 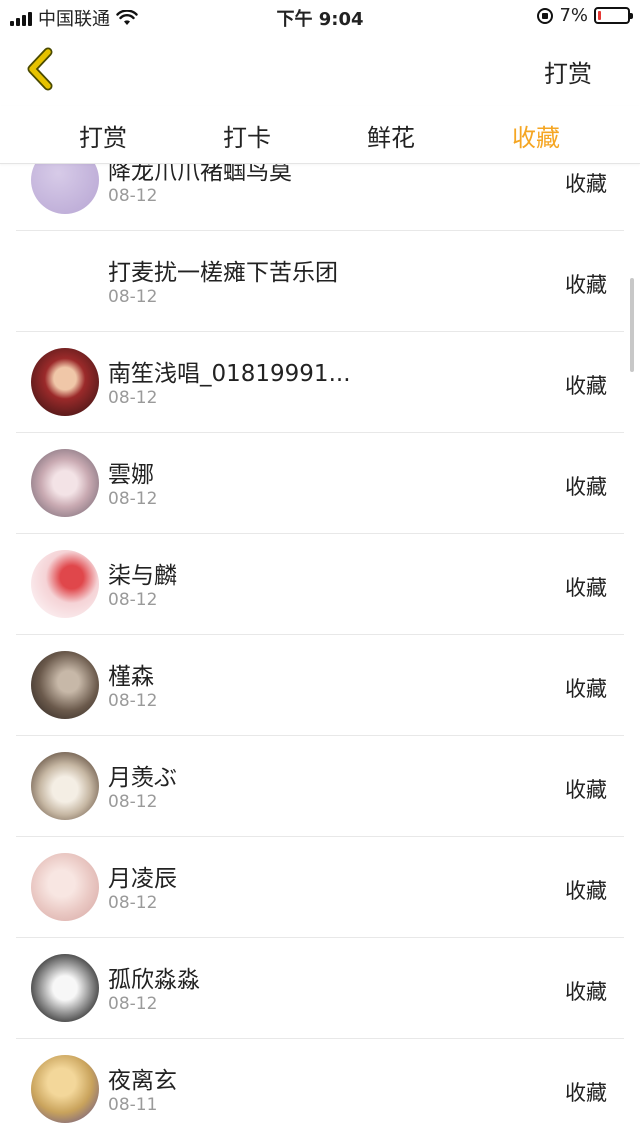 I want to click on scrollbar, so click(x=632, y=325).